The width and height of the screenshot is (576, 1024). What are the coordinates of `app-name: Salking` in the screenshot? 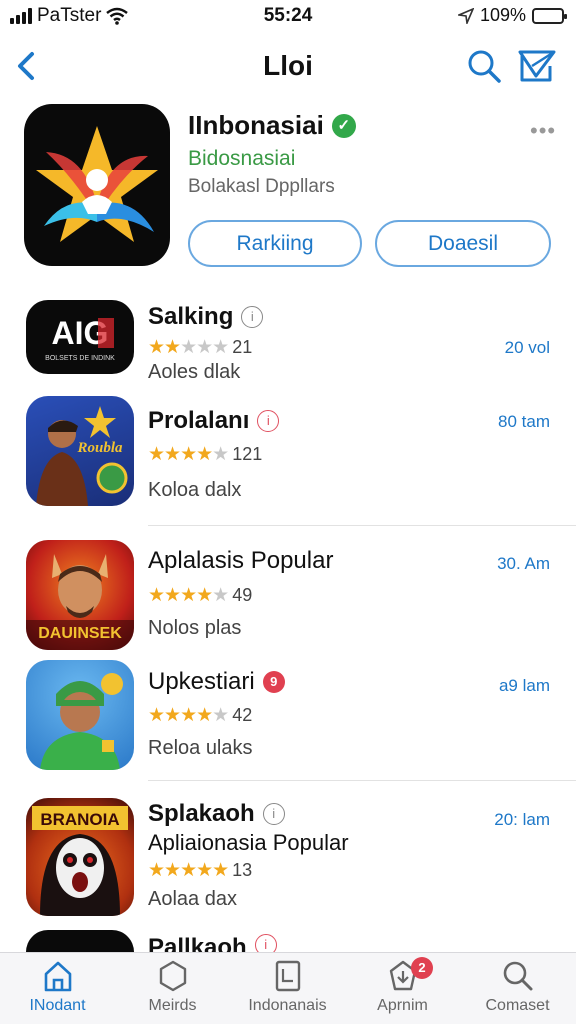 It's located at (190, 317).